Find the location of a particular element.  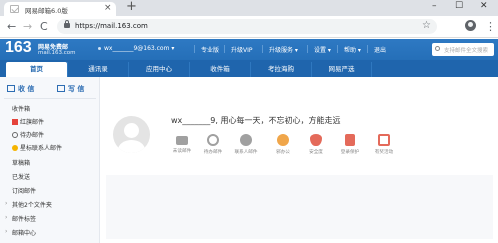

receive-icon is located at coordinates (11, 88).